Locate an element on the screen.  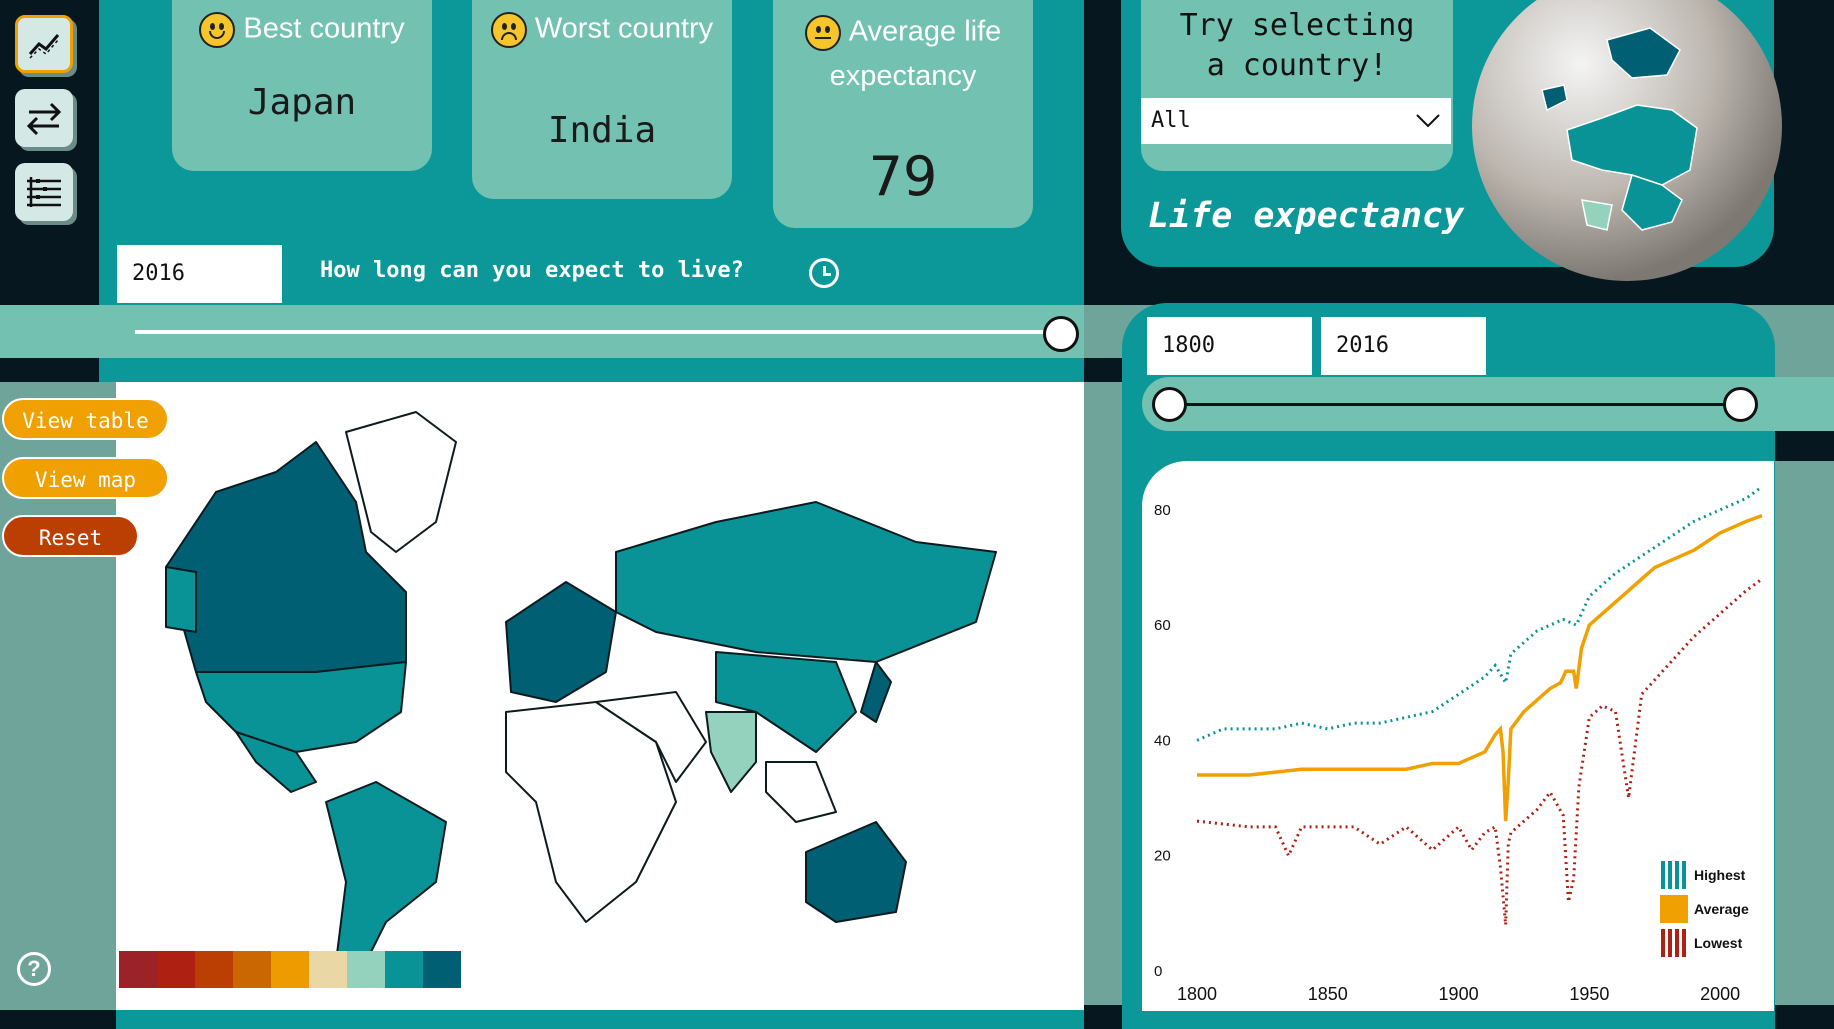
range-end-handle is located at coordinates (1740, 404).